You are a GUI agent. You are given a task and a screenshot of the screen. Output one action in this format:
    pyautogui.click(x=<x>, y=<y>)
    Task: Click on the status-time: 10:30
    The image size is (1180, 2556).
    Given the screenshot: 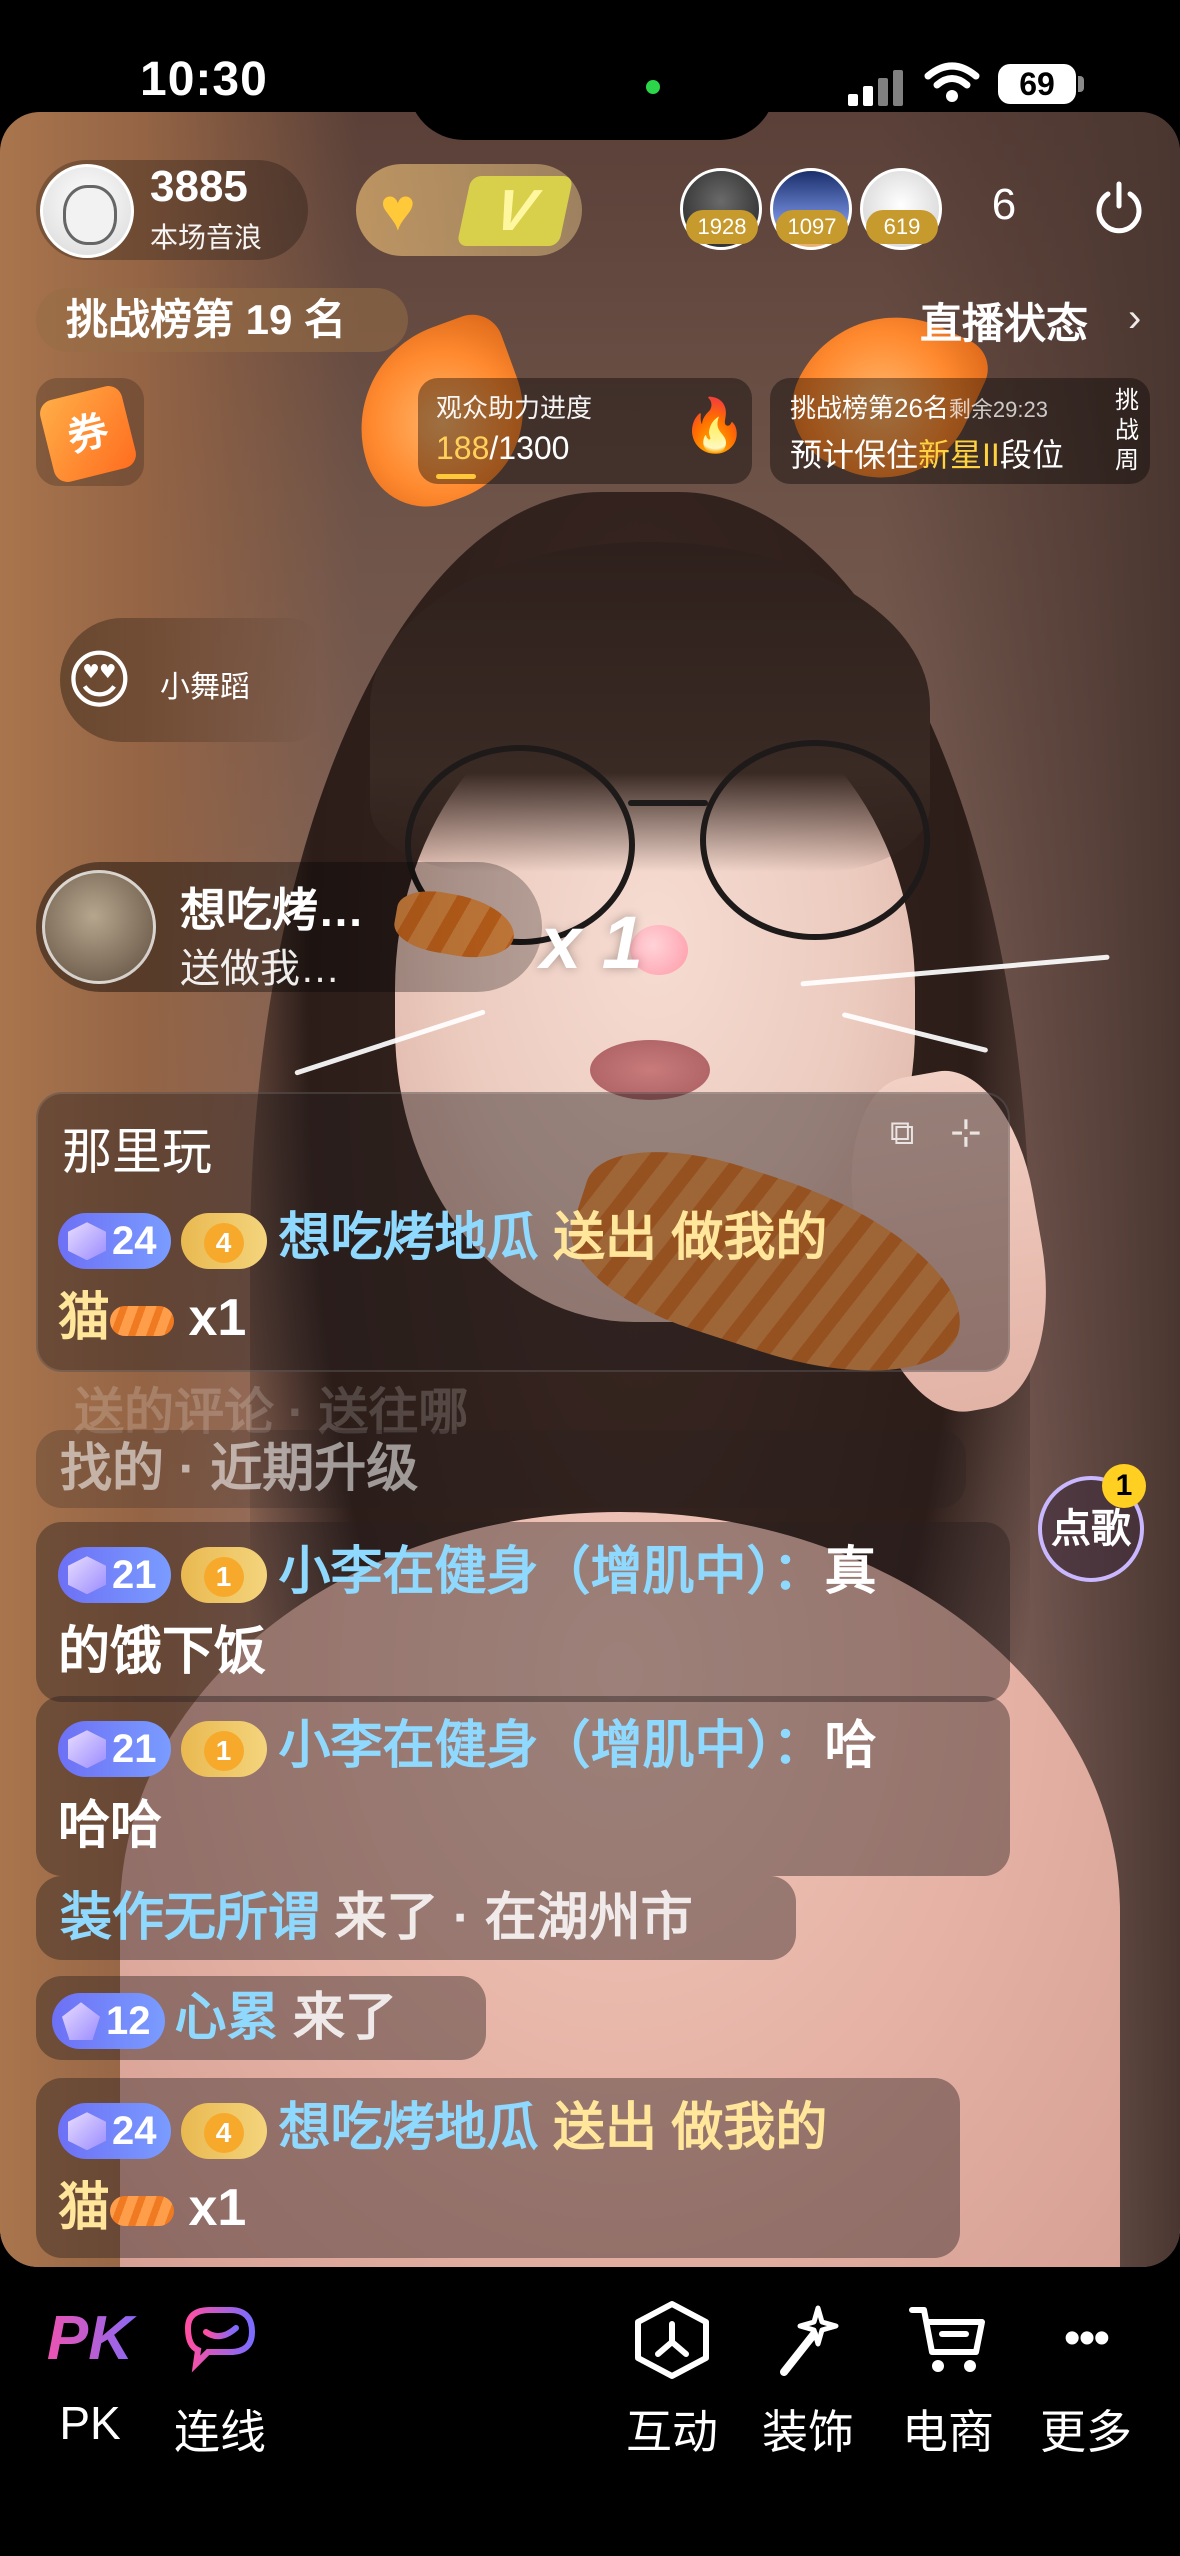 What is the action you would take?
    pyautogui.click(x=204, y=79)
    